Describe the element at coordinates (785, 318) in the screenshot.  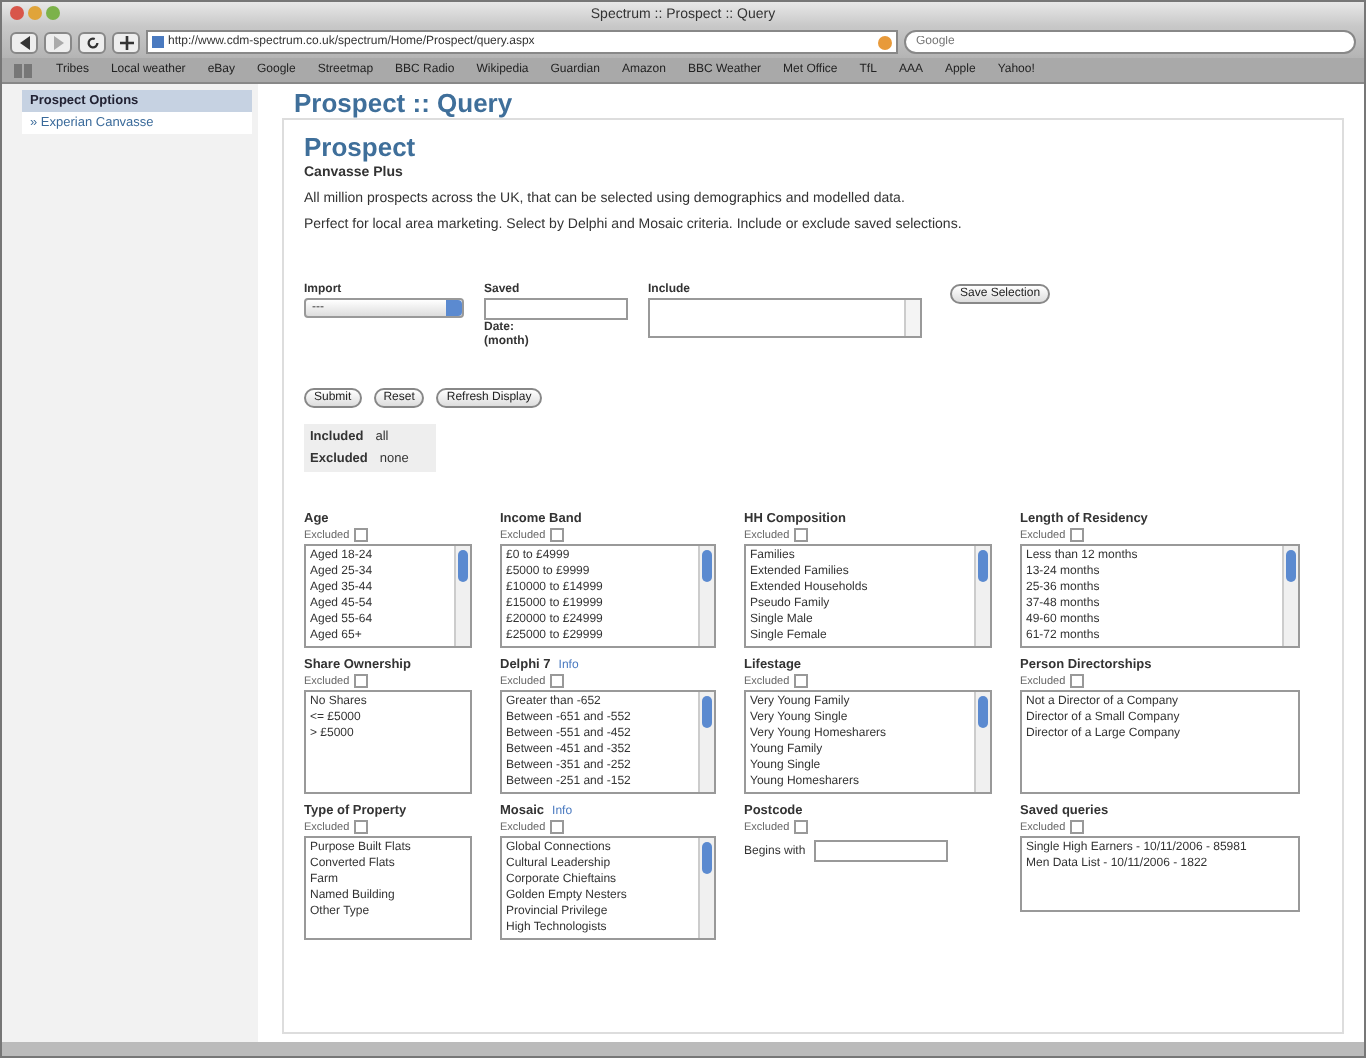
I see `include-field` at that location.